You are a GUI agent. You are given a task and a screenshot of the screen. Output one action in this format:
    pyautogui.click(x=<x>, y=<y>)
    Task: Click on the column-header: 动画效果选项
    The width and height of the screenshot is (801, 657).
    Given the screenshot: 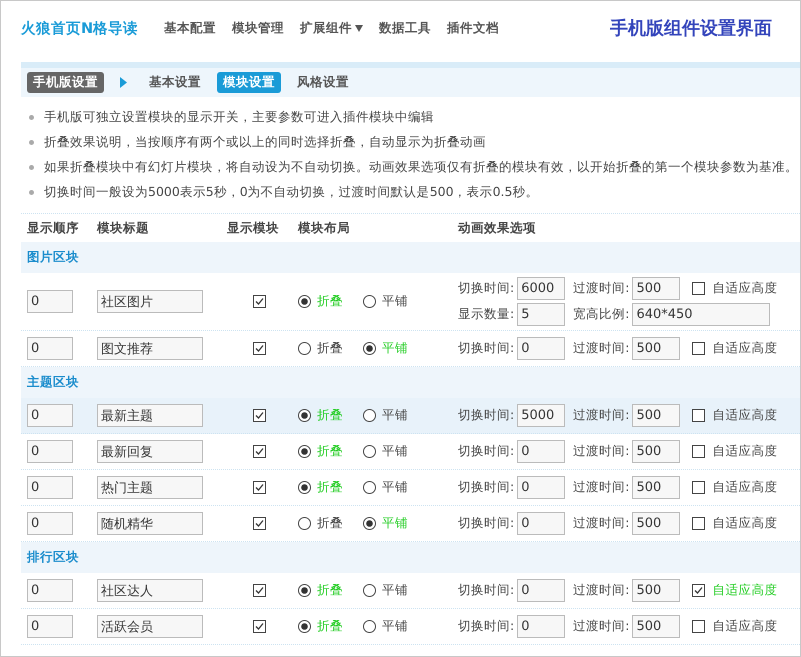 What is the action you would take?
    pyautogui.click(x=497, y=228)
    